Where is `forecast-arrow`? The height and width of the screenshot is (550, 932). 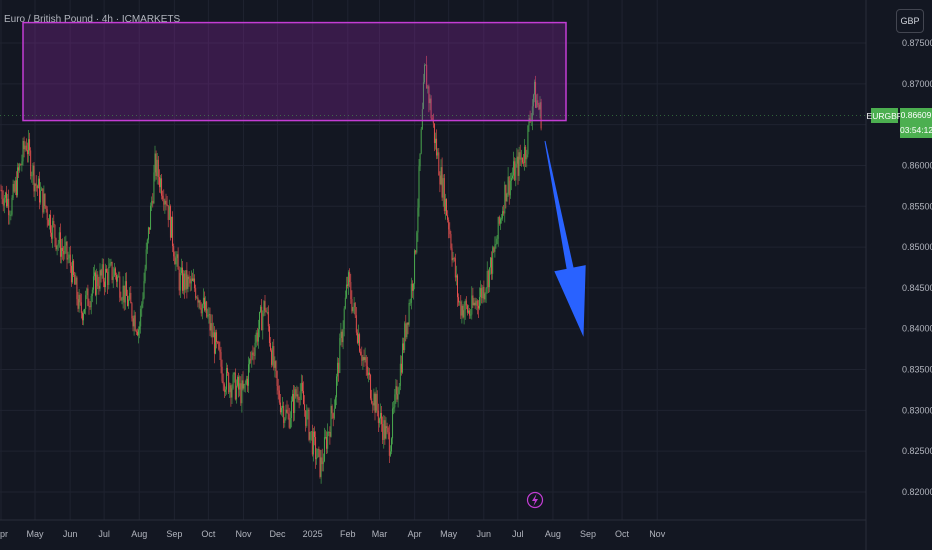 forecast-arrow is located at coordinates (565, 238).